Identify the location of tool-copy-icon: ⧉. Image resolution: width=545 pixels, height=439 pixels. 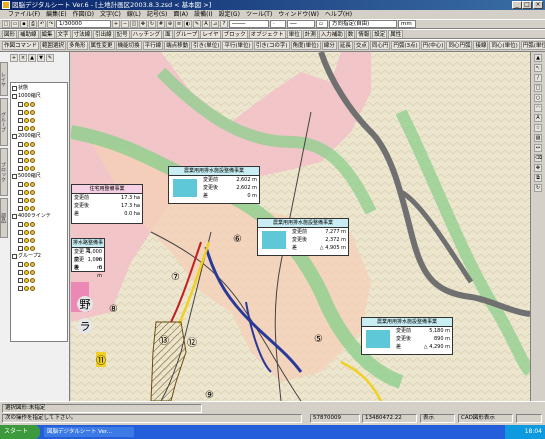
(538, 178).